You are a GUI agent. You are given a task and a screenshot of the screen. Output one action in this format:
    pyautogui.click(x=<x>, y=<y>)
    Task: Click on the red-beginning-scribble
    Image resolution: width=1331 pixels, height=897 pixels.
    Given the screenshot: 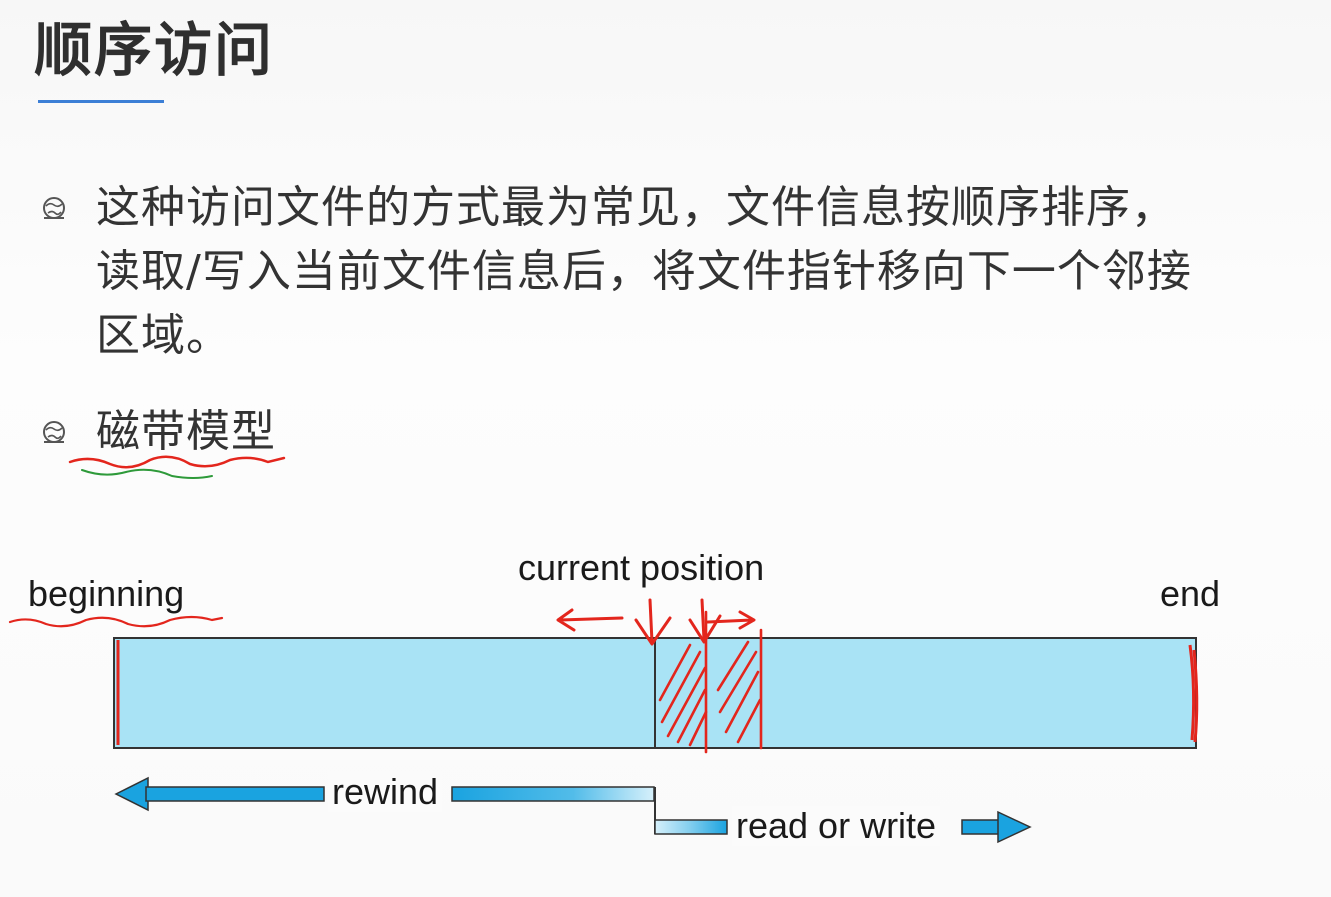 What is the action you would take?
    pyautogui.click(x=116, y=621)
    